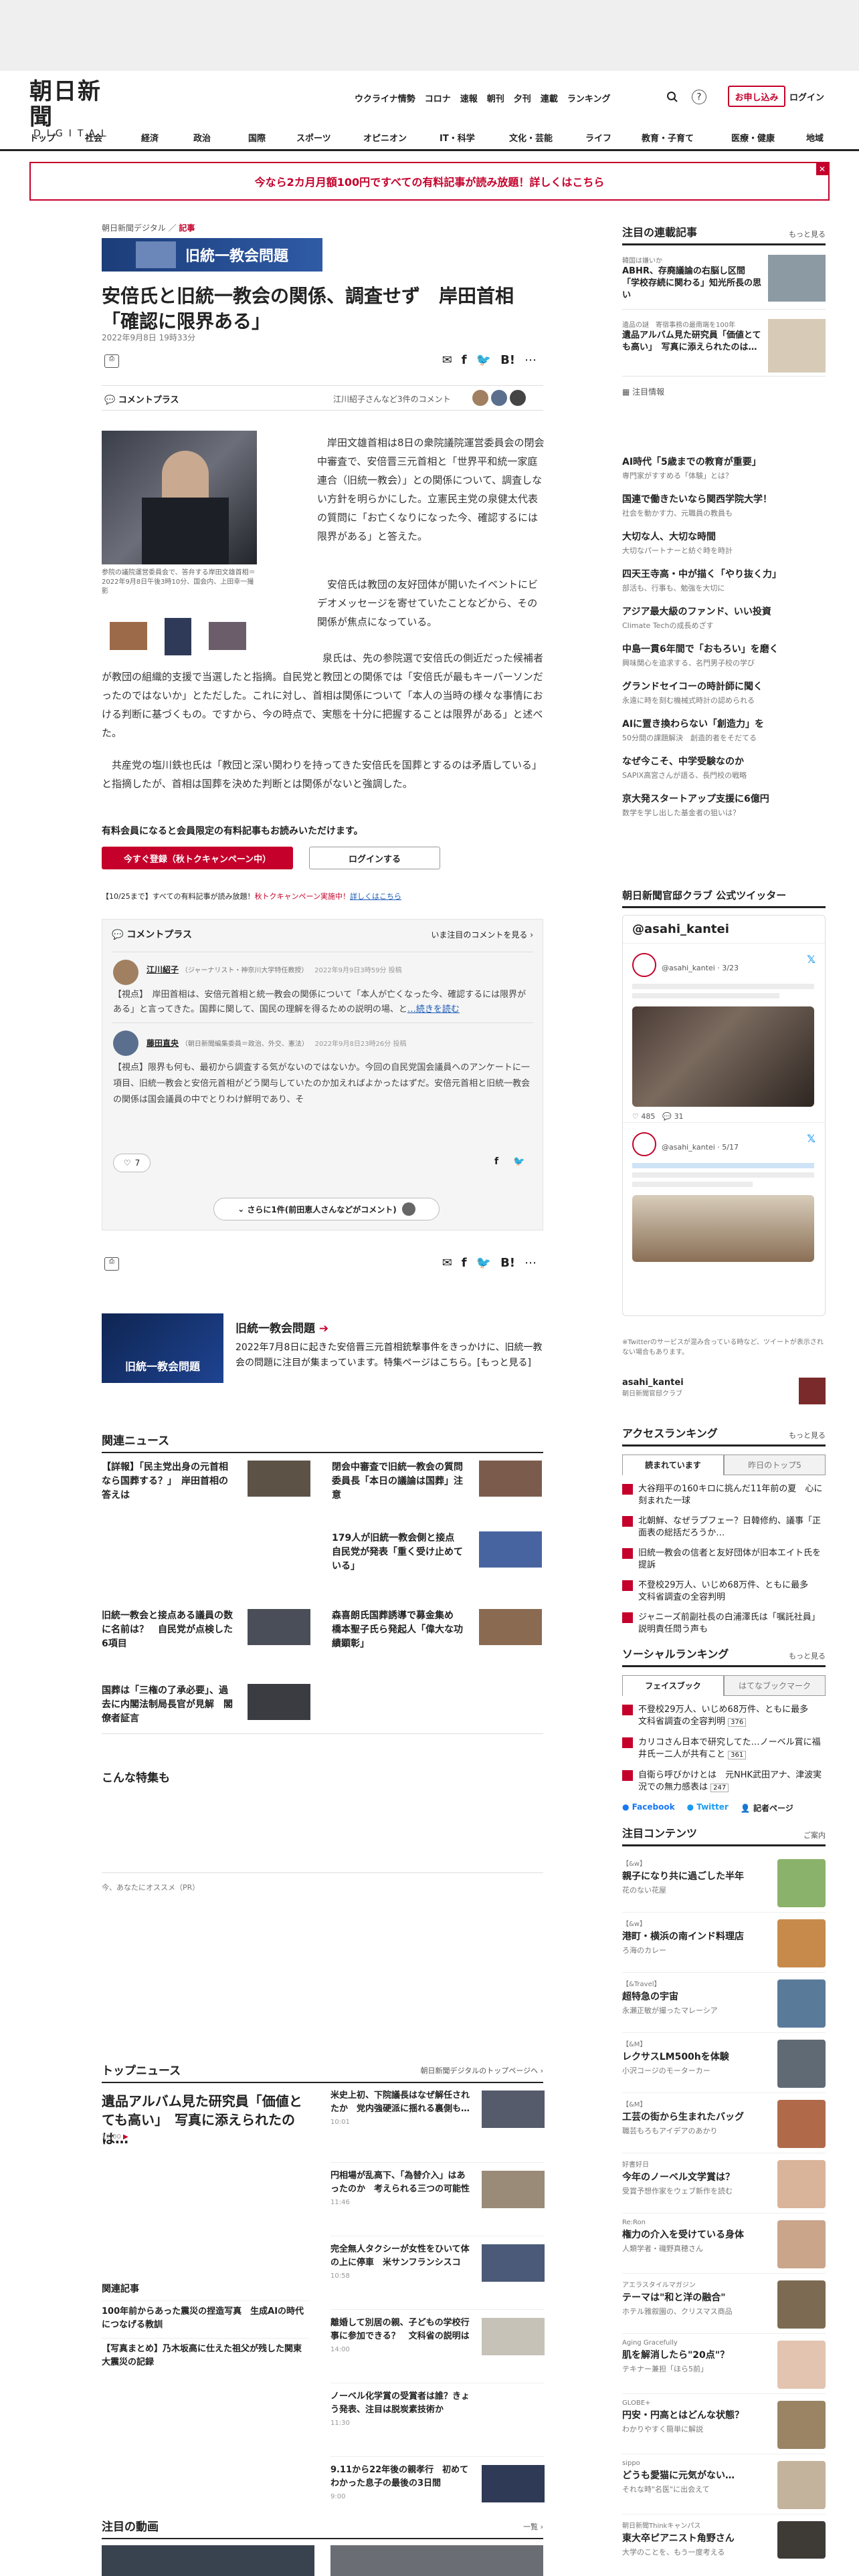 This screenshot has height=2576, width=859. I want to click on campaign-details-link: 詳しくはこちら, so click(375, 896).